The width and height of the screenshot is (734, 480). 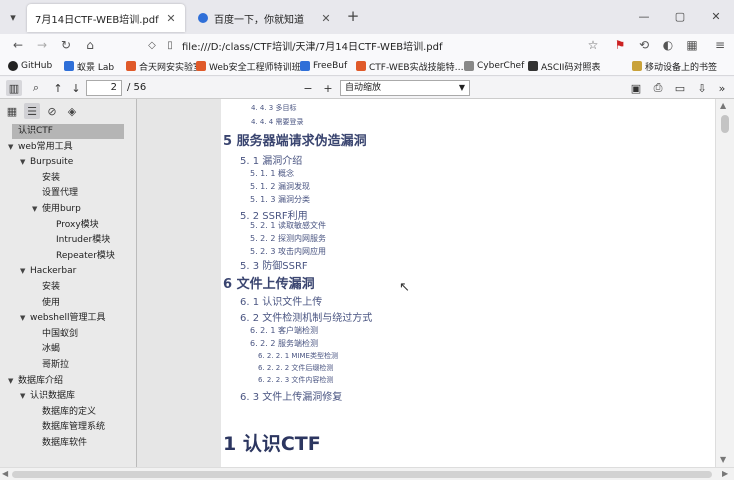 I want to click on toc-entry: 5. 1. 3 漏洞分类, so click(x=280, y=199).